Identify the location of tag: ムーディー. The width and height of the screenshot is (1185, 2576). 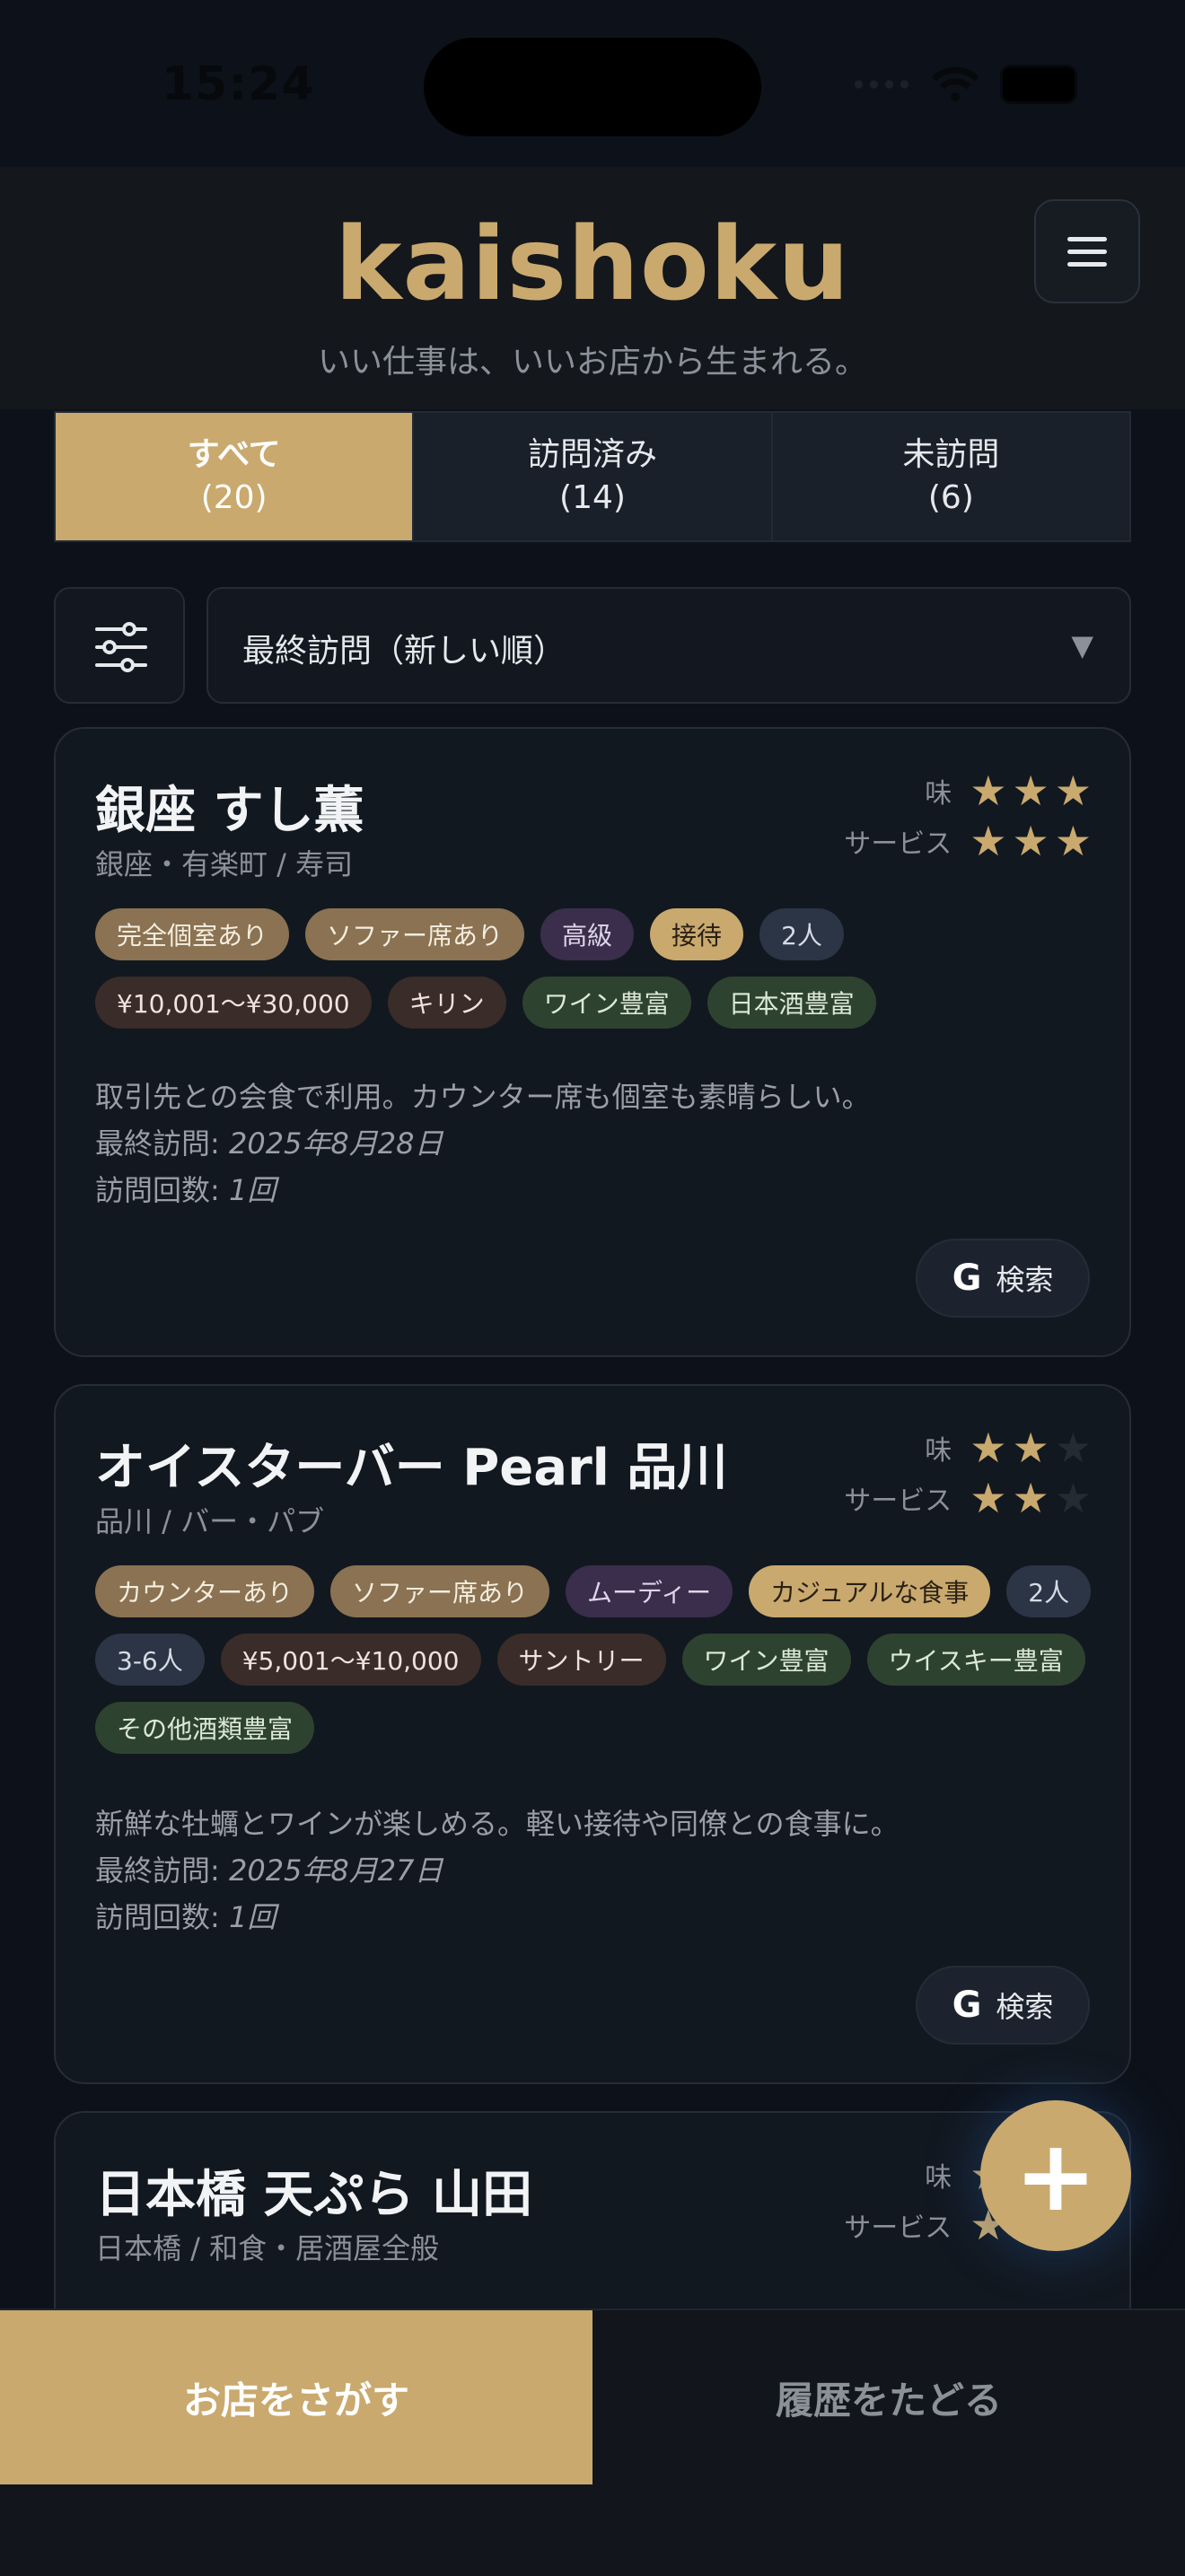
(649, 1591).